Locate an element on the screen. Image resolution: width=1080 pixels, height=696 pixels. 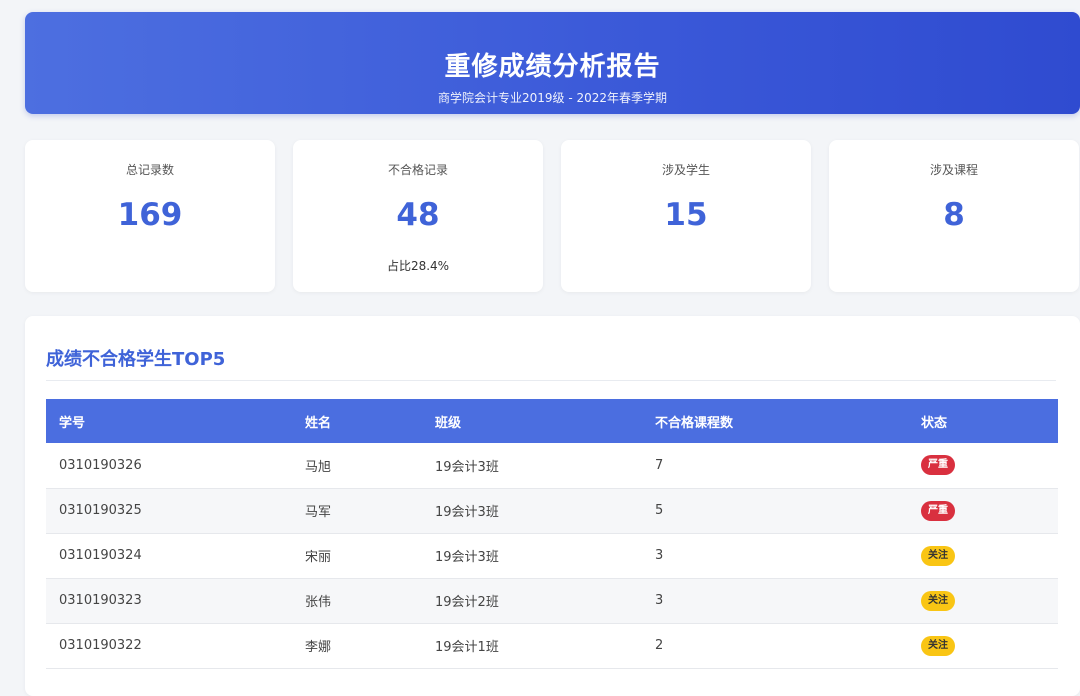
column-header-status: 状态 is located at coordinates (983, 421).